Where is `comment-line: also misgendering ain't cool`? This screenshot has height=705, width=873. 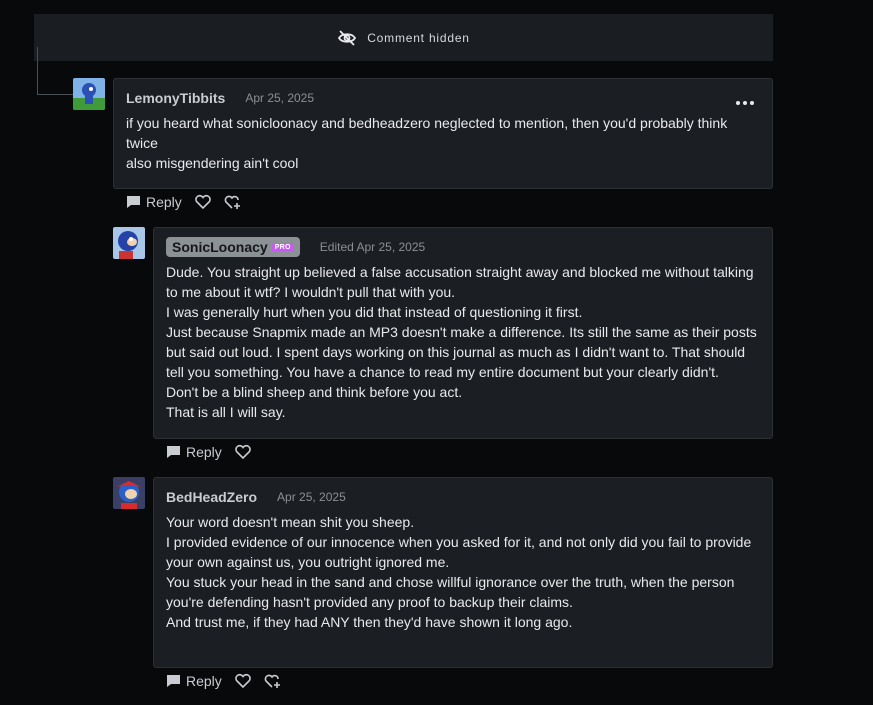
comment-line: also misgendering ain't cool is located at coordinates (212, 163).